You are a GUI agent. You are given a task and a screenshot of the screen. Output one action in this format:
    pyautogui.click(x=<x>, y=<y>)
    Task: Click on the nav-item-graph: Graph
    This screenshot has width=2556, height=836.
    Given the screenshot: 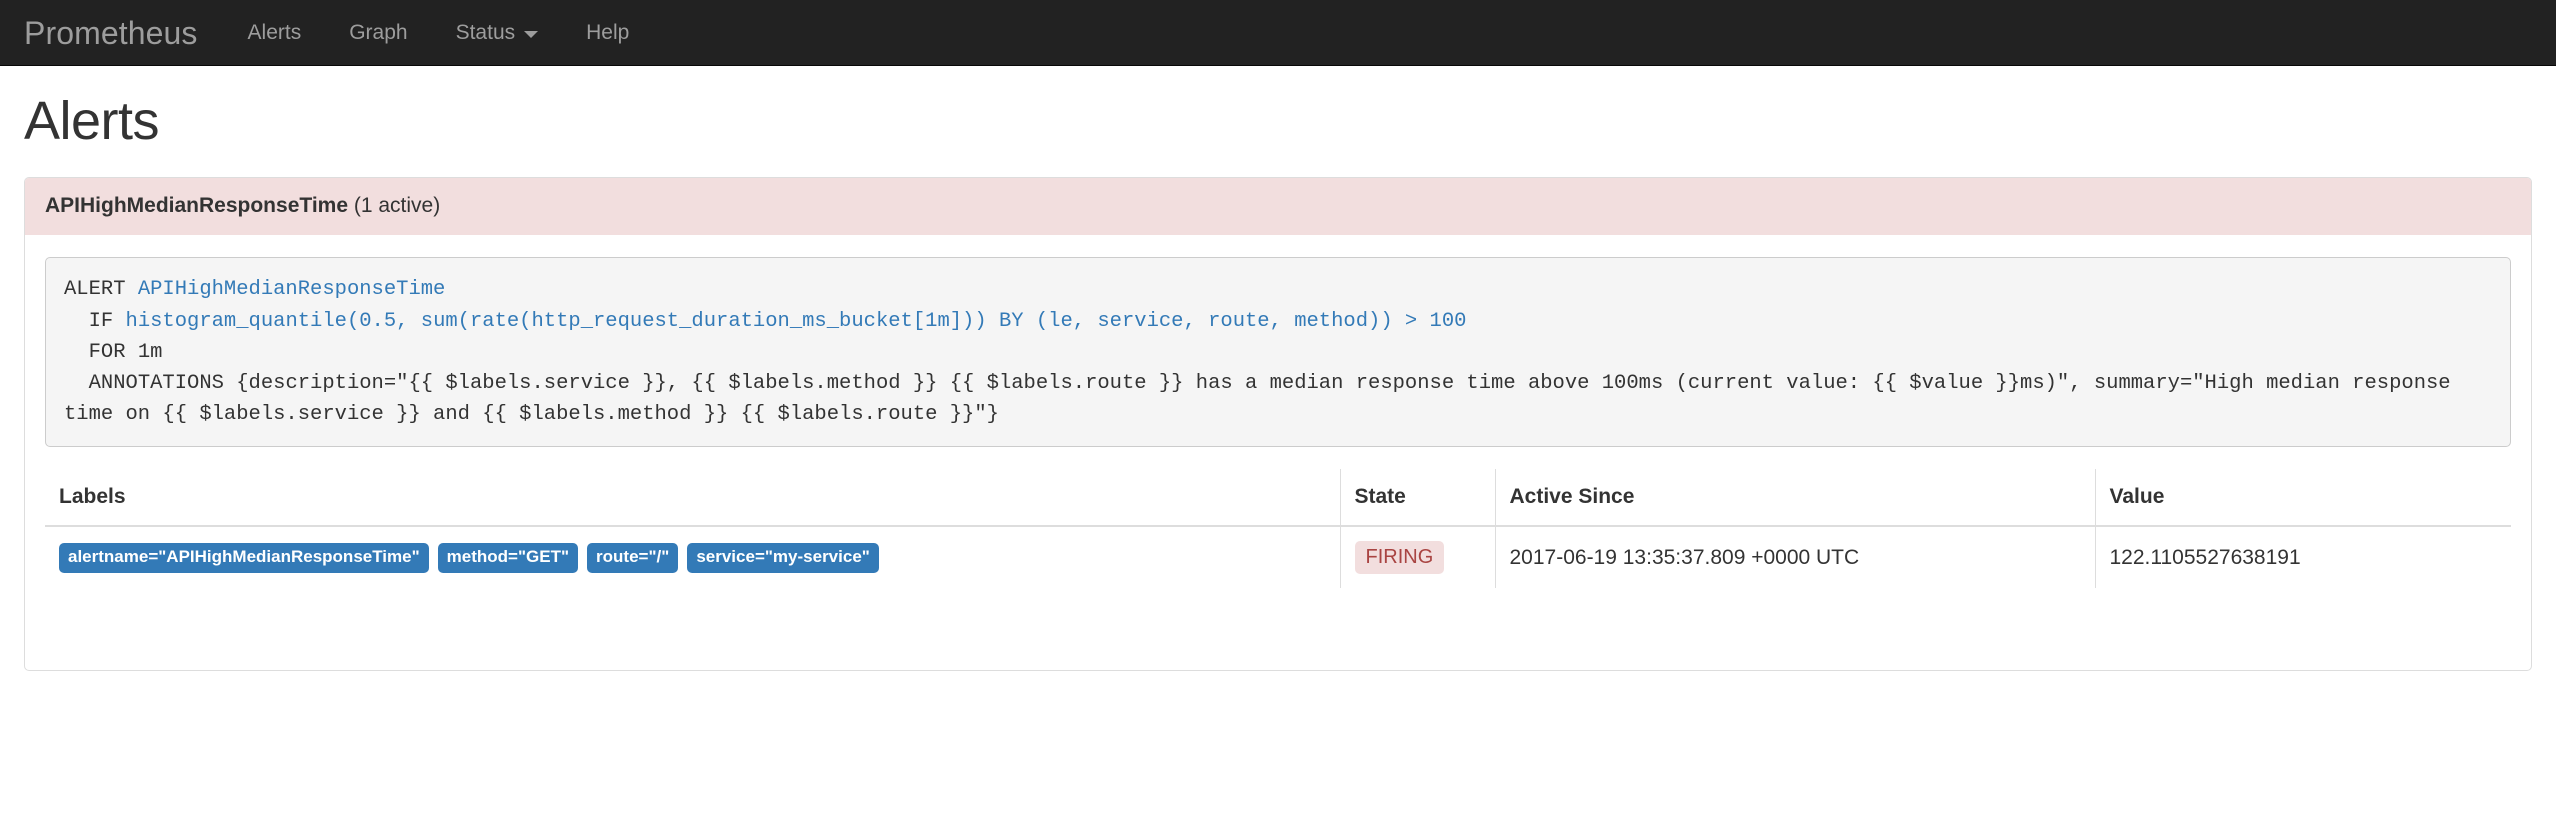 What is the action you would take?
    pyautogui.click(x=378, y=33)
    